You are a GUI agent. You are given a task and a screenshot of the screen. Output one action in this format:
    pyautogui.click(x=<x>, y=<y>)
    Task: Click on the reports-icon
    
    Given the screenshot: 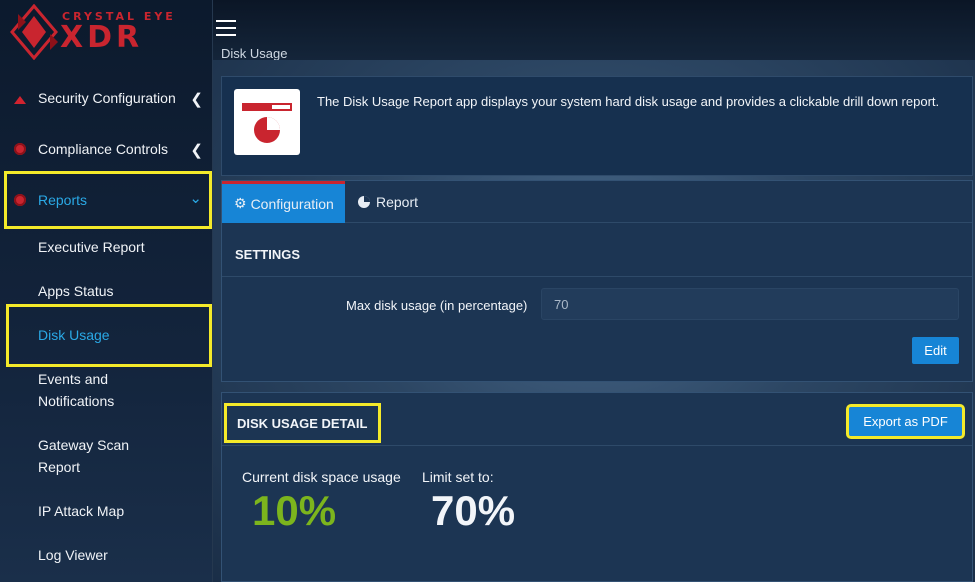 What is the action you would take?
    pyautogui.click(x=20, y=200)
    